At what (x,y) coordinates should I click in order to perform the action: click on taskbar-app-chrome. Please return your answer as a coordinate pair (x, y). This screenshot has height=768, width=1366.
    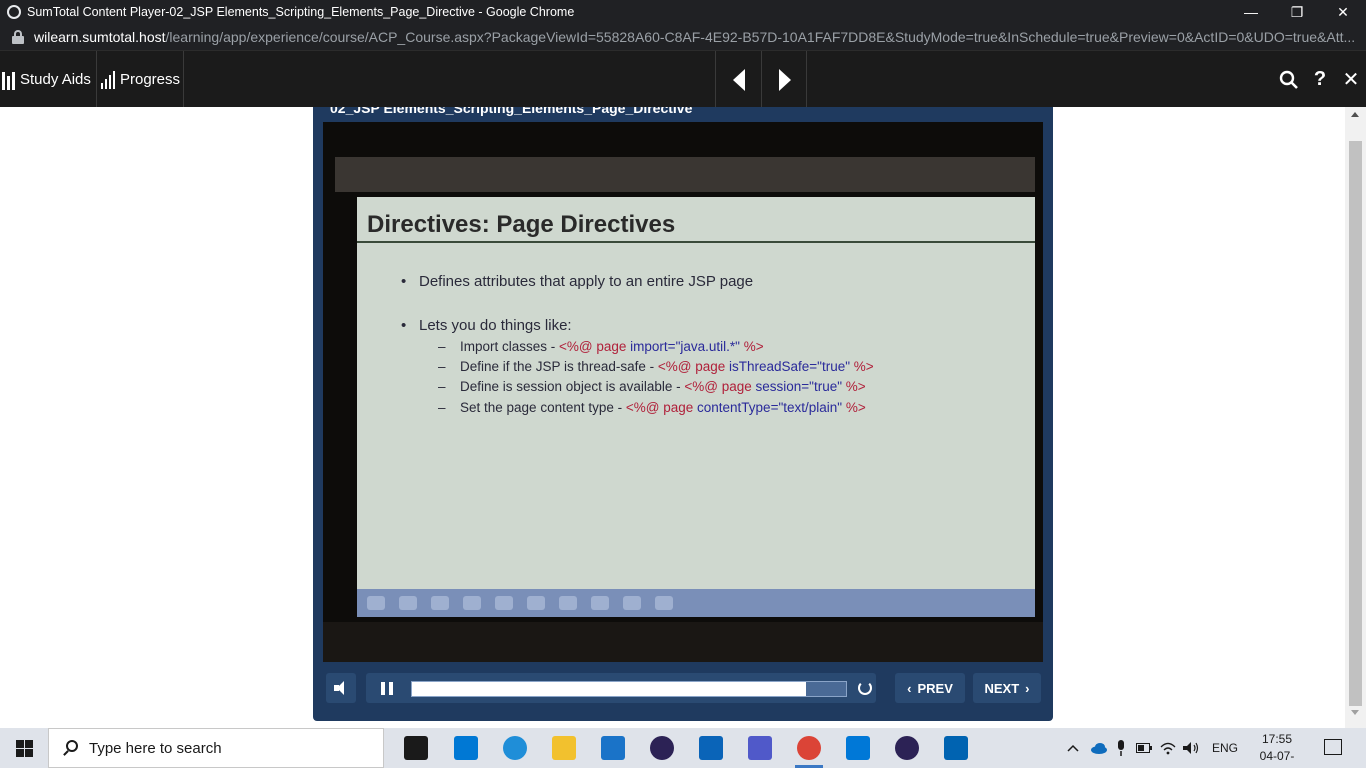
    Looking at the image, I should click on (809, 750).